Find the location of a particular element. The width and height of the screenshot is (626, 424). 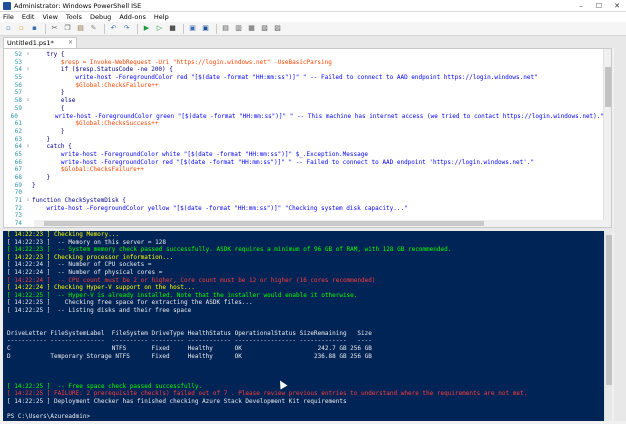

line-number: 72 is located at coordinates (18, 208).